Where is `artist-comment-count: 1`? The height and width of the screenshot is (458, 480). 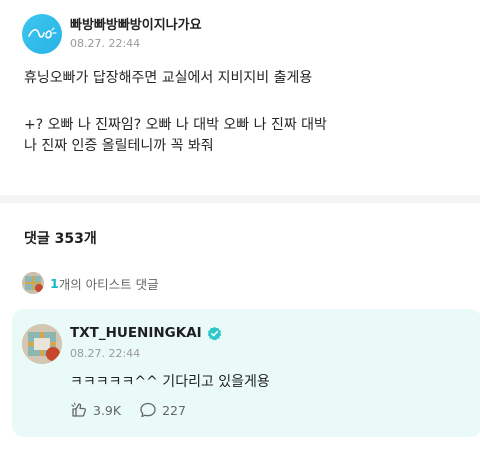
artist-comment-count: 1 is located at coordinates (54, 283).